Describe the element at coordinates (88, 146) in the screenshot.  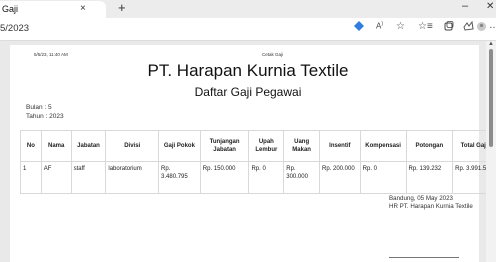
I see `column-header: Jabatan` at that location.